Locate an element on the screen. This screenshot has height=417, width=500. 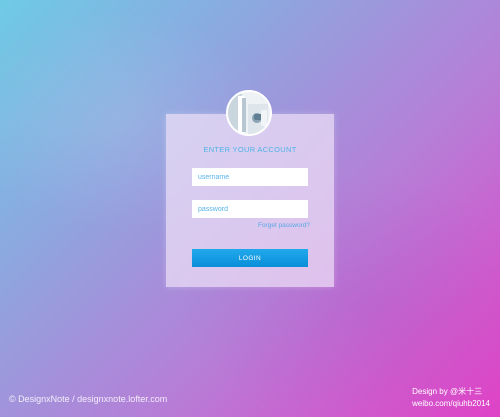
login-title: ENTER YOUR ACCOUNT is located at coordinates (250, 149).